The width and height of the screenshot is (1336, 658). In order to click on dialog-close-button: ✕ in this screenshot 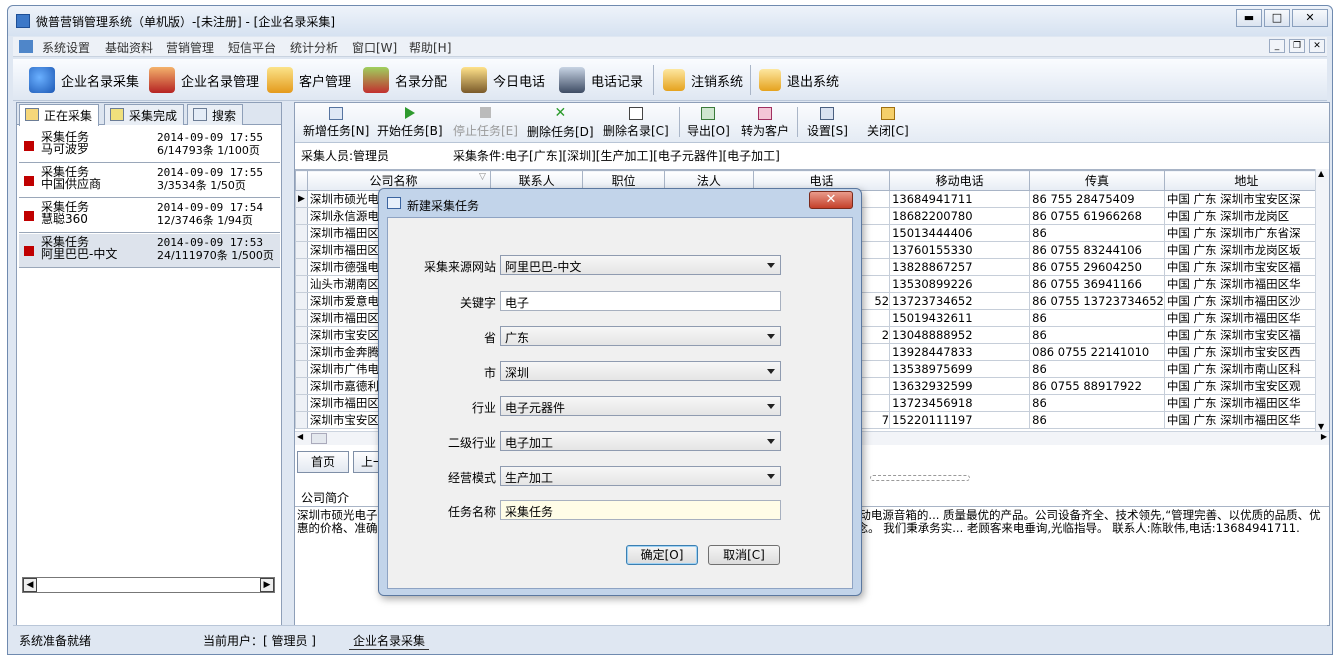, I will do `click(831, 200)`.